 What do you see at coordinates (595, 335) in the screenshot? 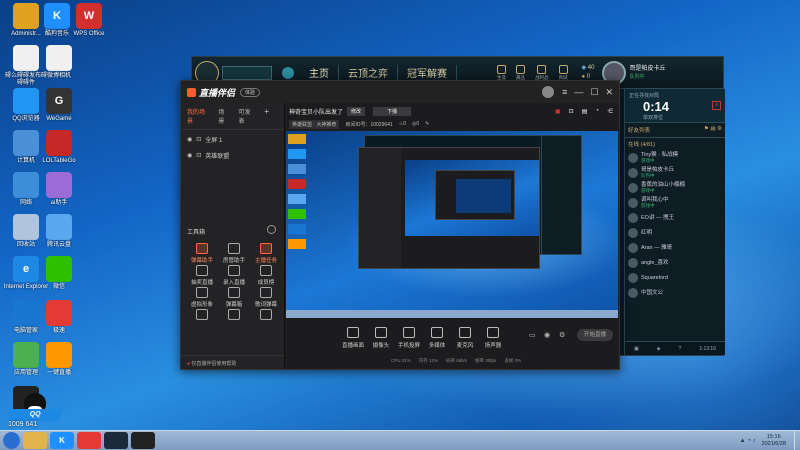
I see `start-live-button: 开始直播` at bounding box center [595, 335].